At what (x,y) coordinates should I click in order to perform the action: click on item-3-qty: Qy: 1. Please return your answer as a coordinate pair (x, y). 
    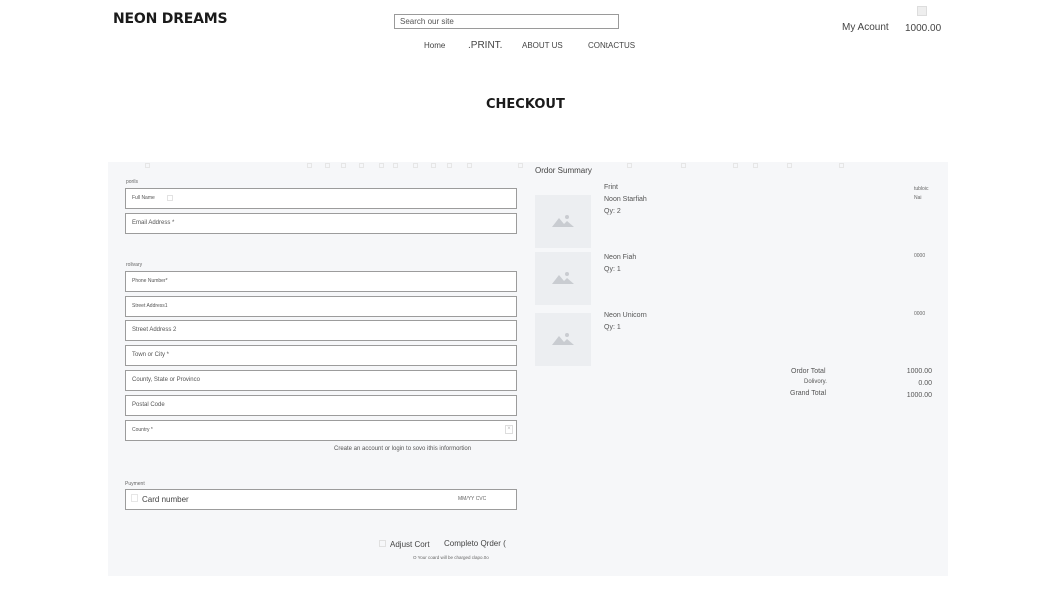
    Looking at the image, I should click on (612, 327).